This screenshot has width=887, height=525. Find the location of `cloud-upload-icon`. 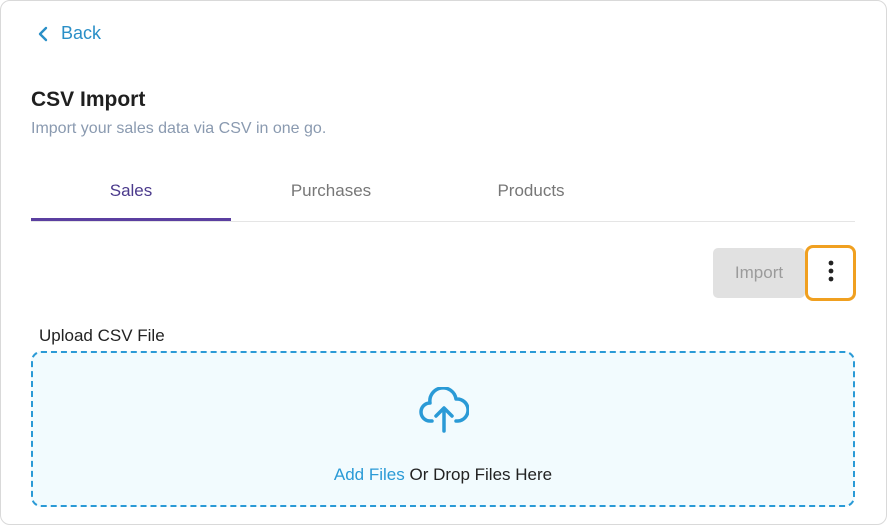

cloud-upload-icon is located at coordinates (444, 412).